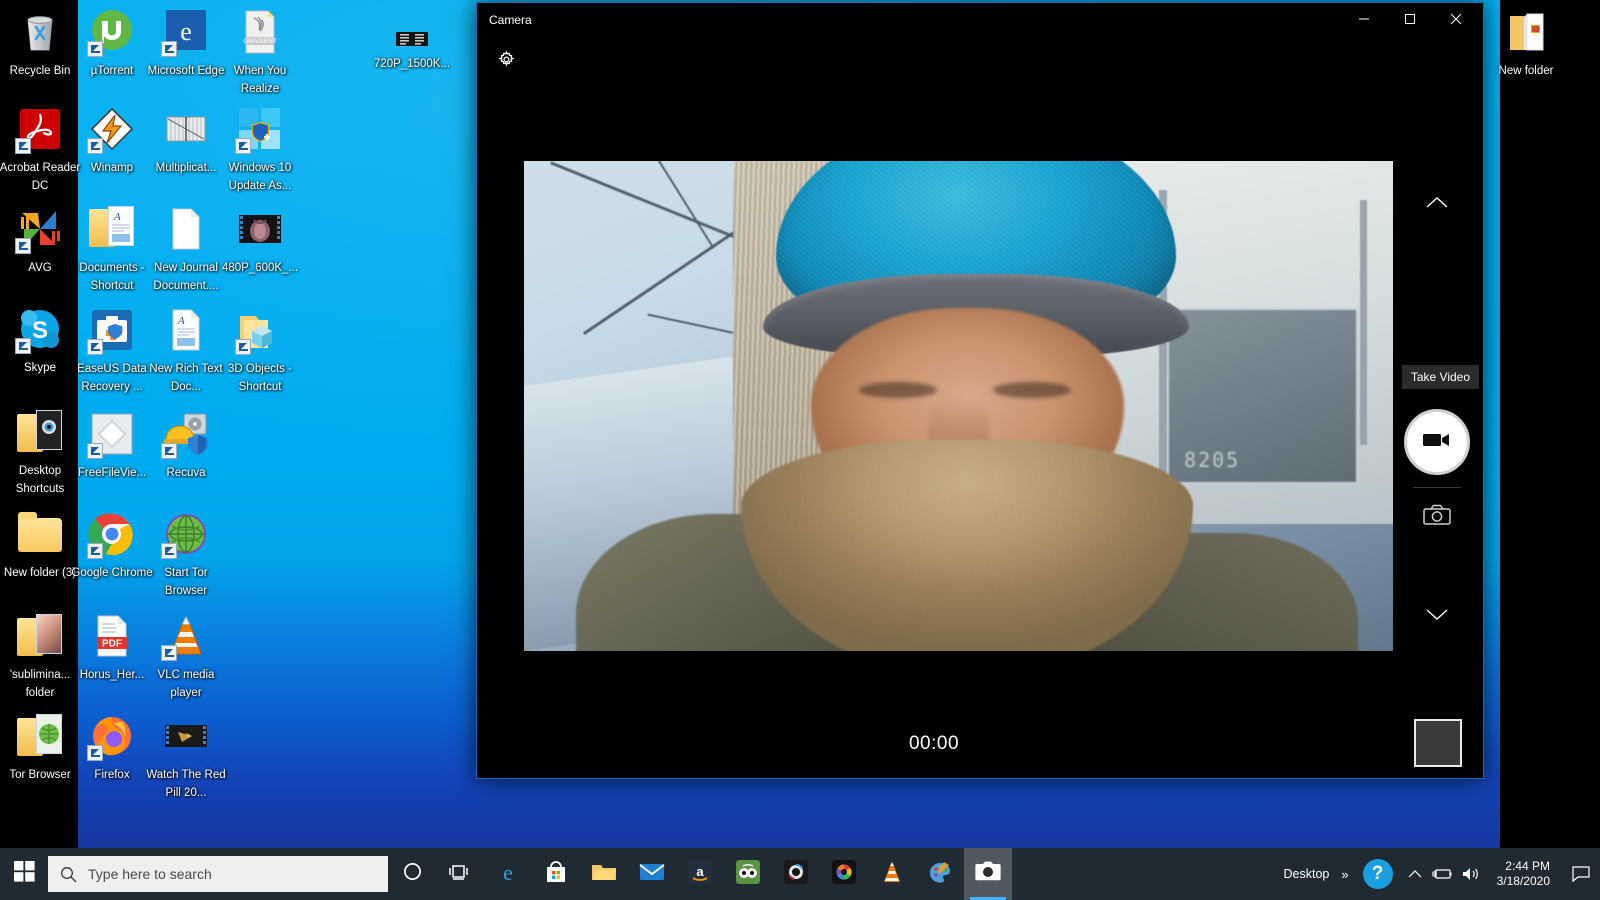  I want to click on desktop-icon-winamp: Winamp, so click(112, 140).